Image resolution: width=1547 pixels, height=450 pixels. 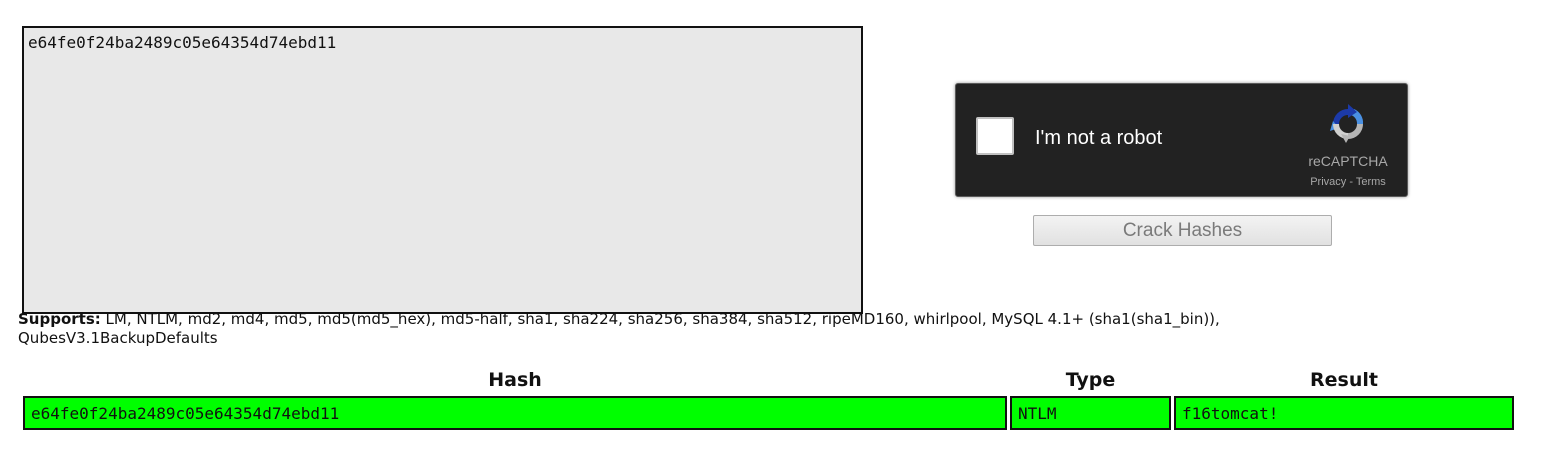 What do you see at coordinates (59, 319) in the screenshot?
I see `supports-label: Supports:` at bounding box center [59, 319].